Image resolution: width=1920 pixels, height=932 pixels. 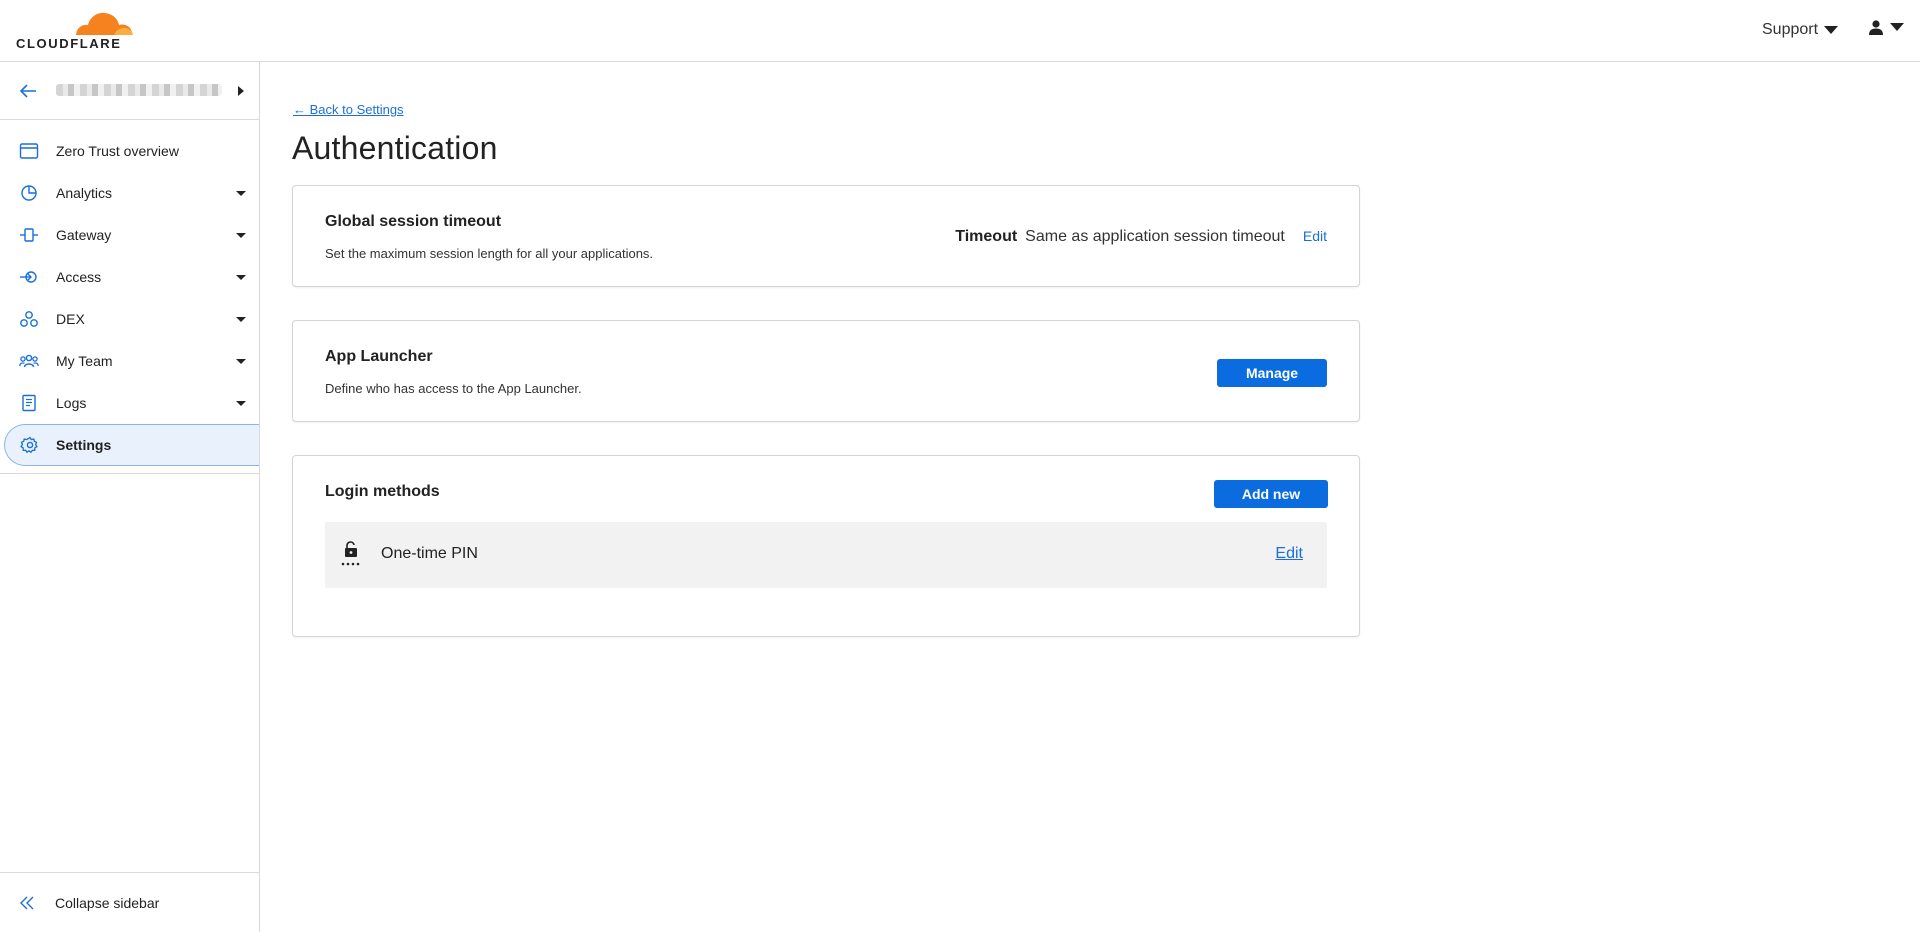 What do you see at coordinates (28, 91) in the screenshot?
I see `arrow-left-icon` at bounding box center [28, 91].